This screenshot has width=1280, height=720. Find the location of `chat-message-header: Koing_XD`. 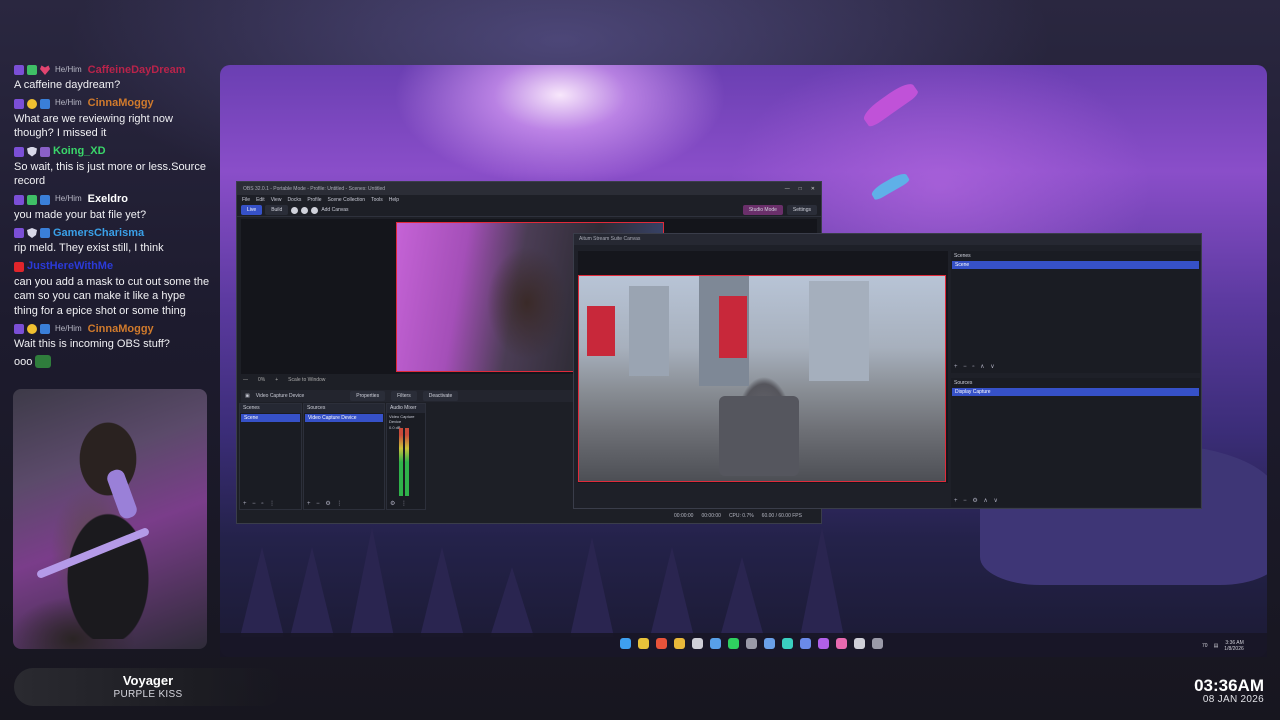

chat-message-header: Koing_XD is located at coordinates (113, 152).